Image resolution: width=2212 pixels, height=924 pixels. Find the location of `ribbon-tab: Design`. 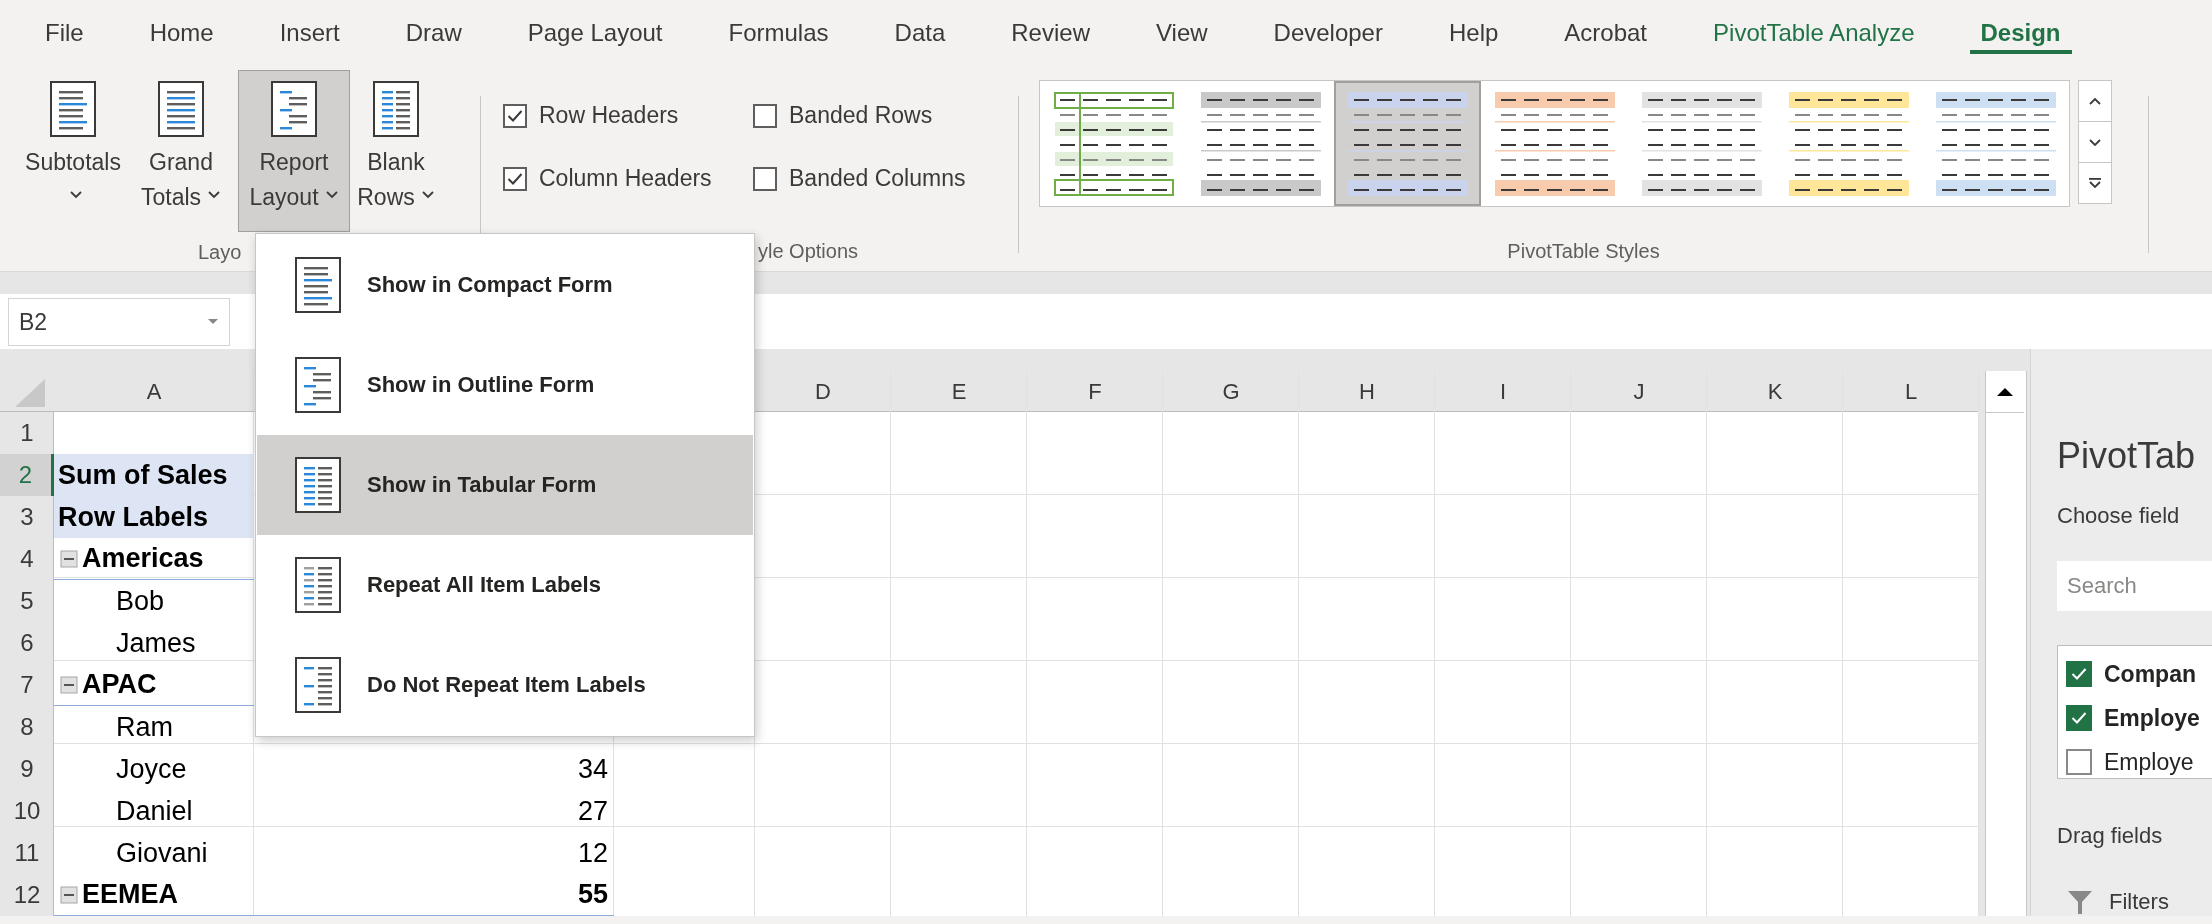

ribbon-tab: Design is located at coordinates (2020, 33).